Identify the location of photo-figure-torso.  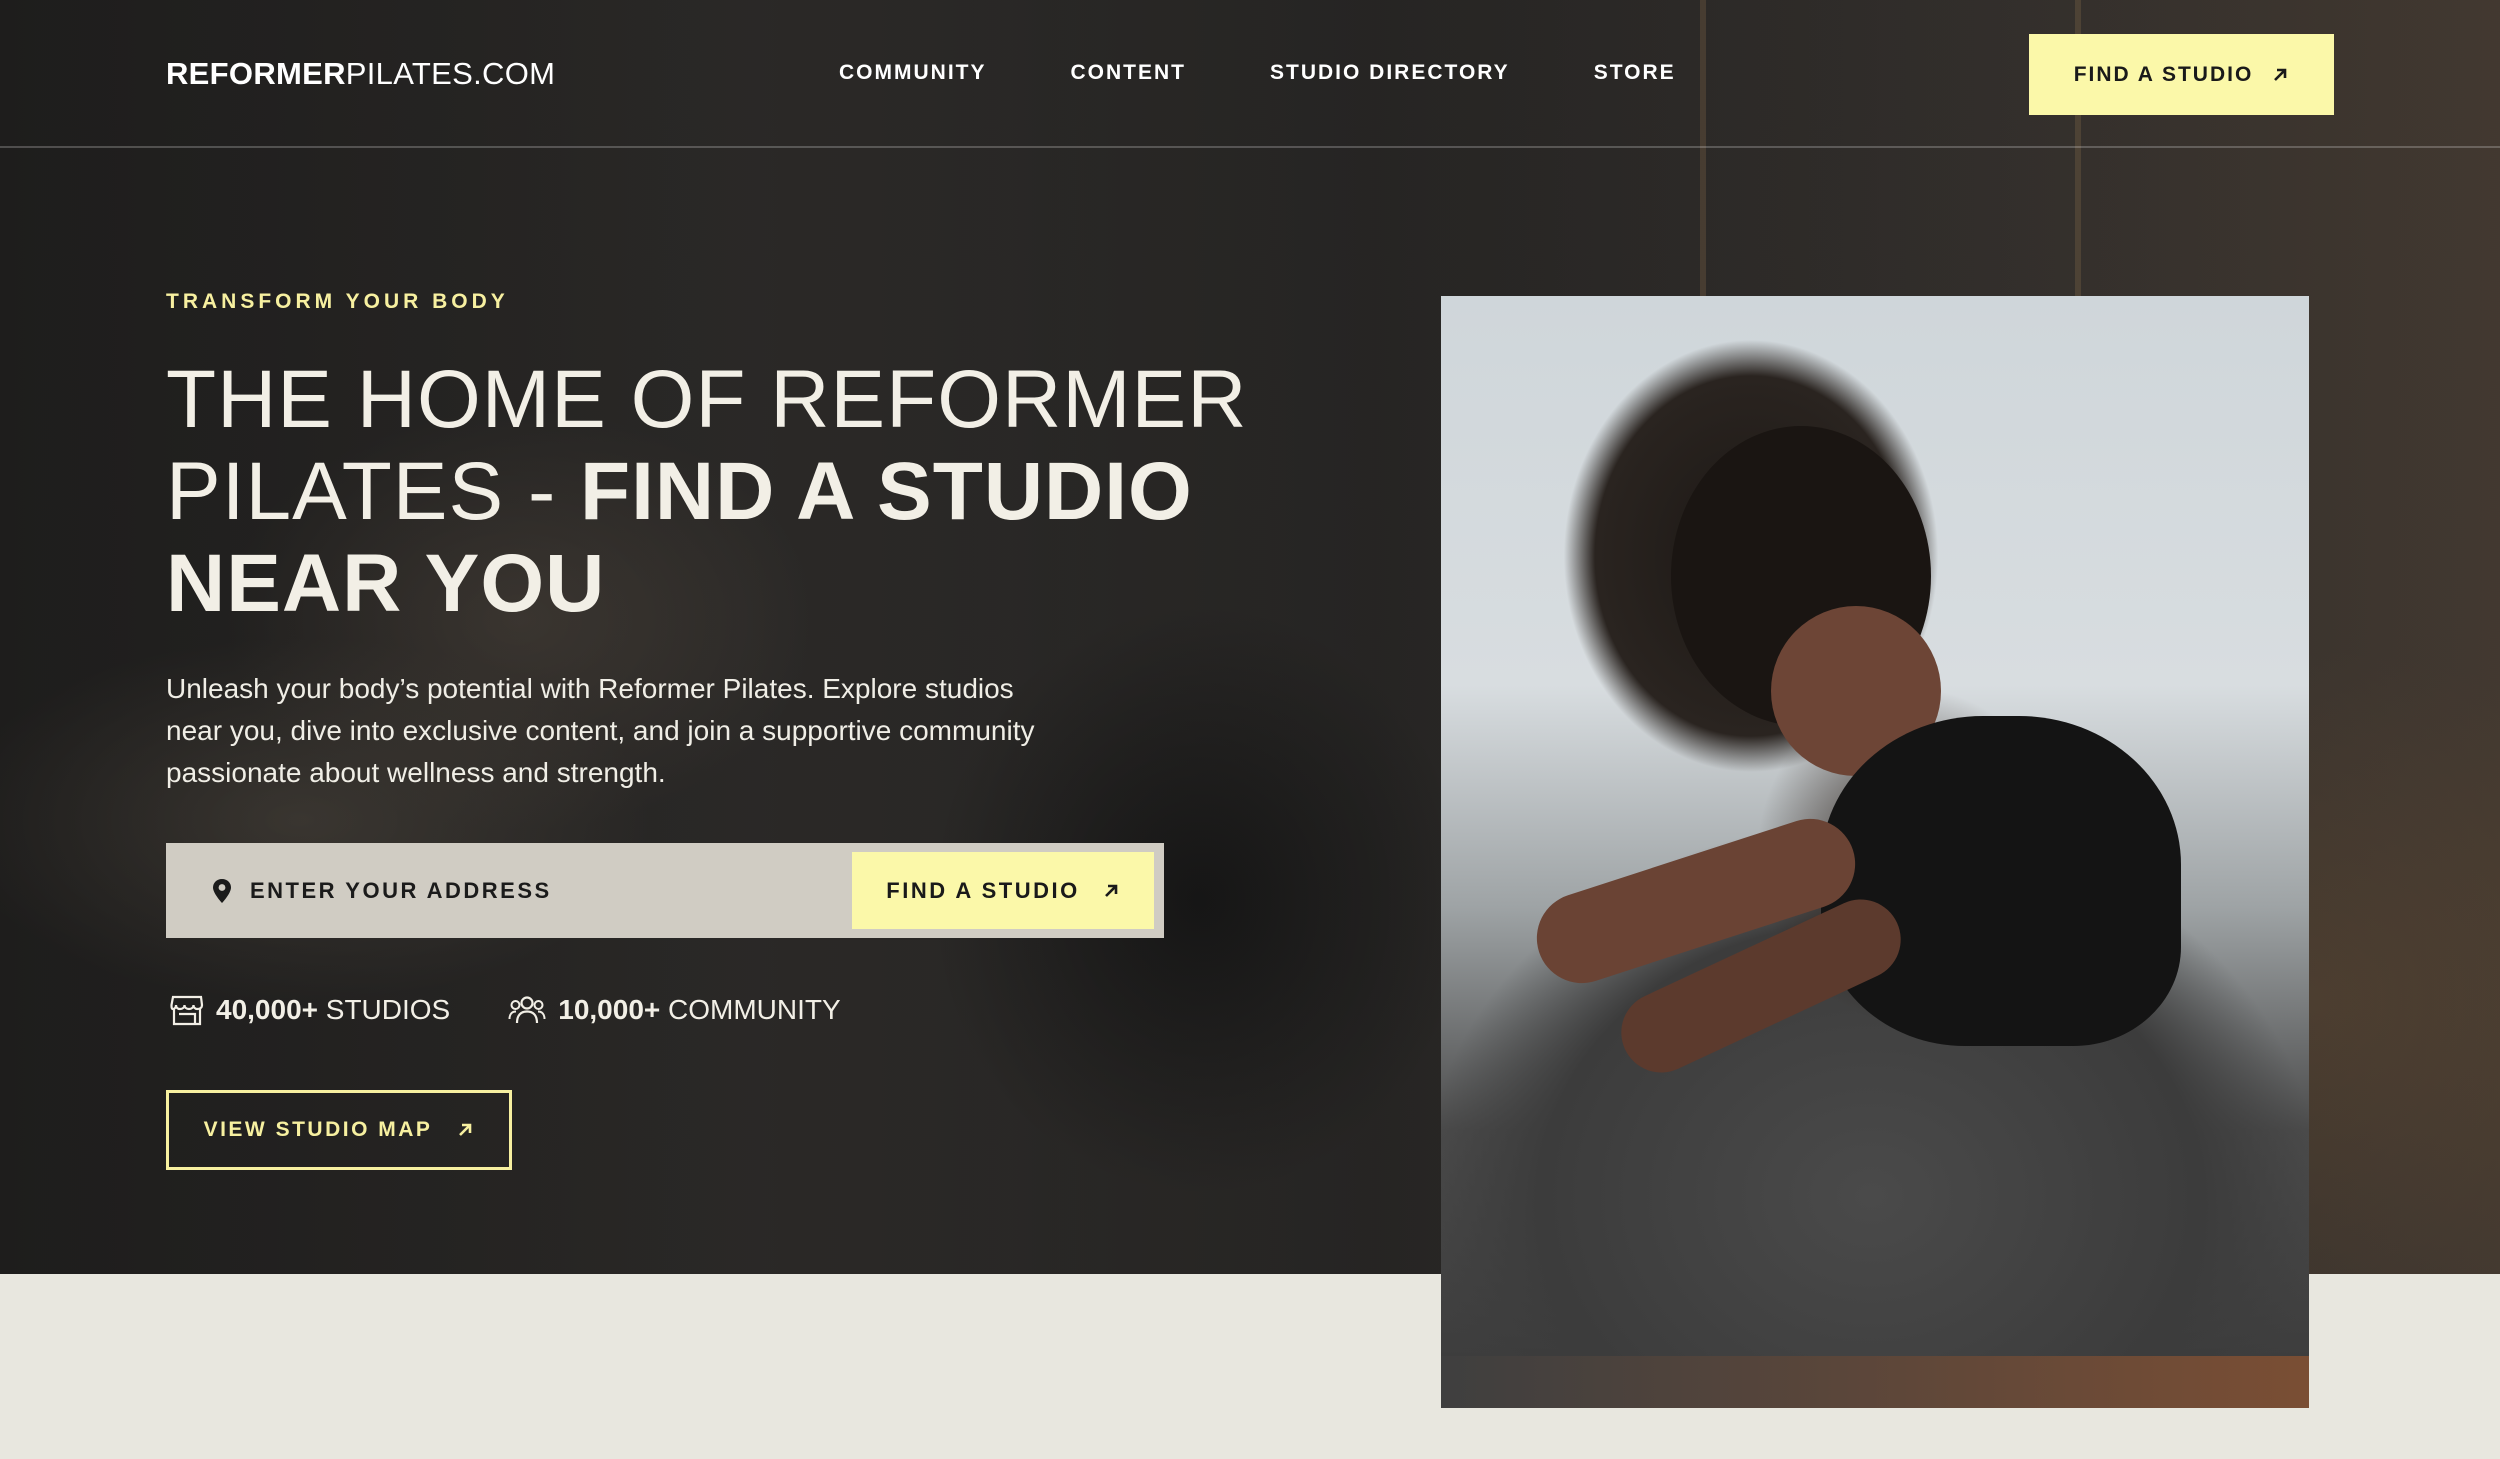
(2001, 881).